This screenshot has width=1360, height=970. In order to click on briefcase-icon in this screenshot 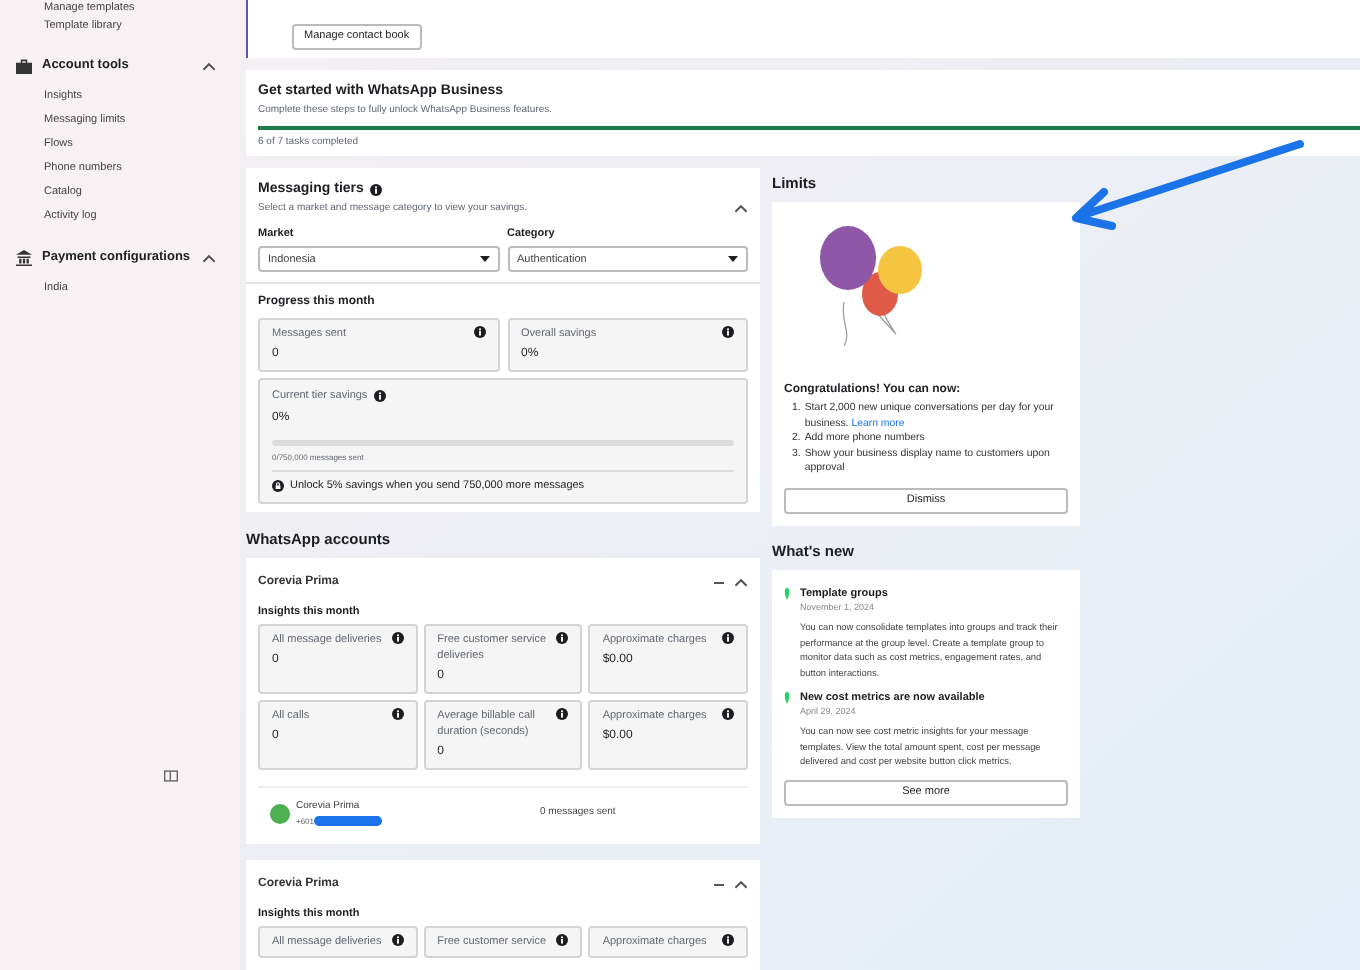, I will do `click(24, 66)`.